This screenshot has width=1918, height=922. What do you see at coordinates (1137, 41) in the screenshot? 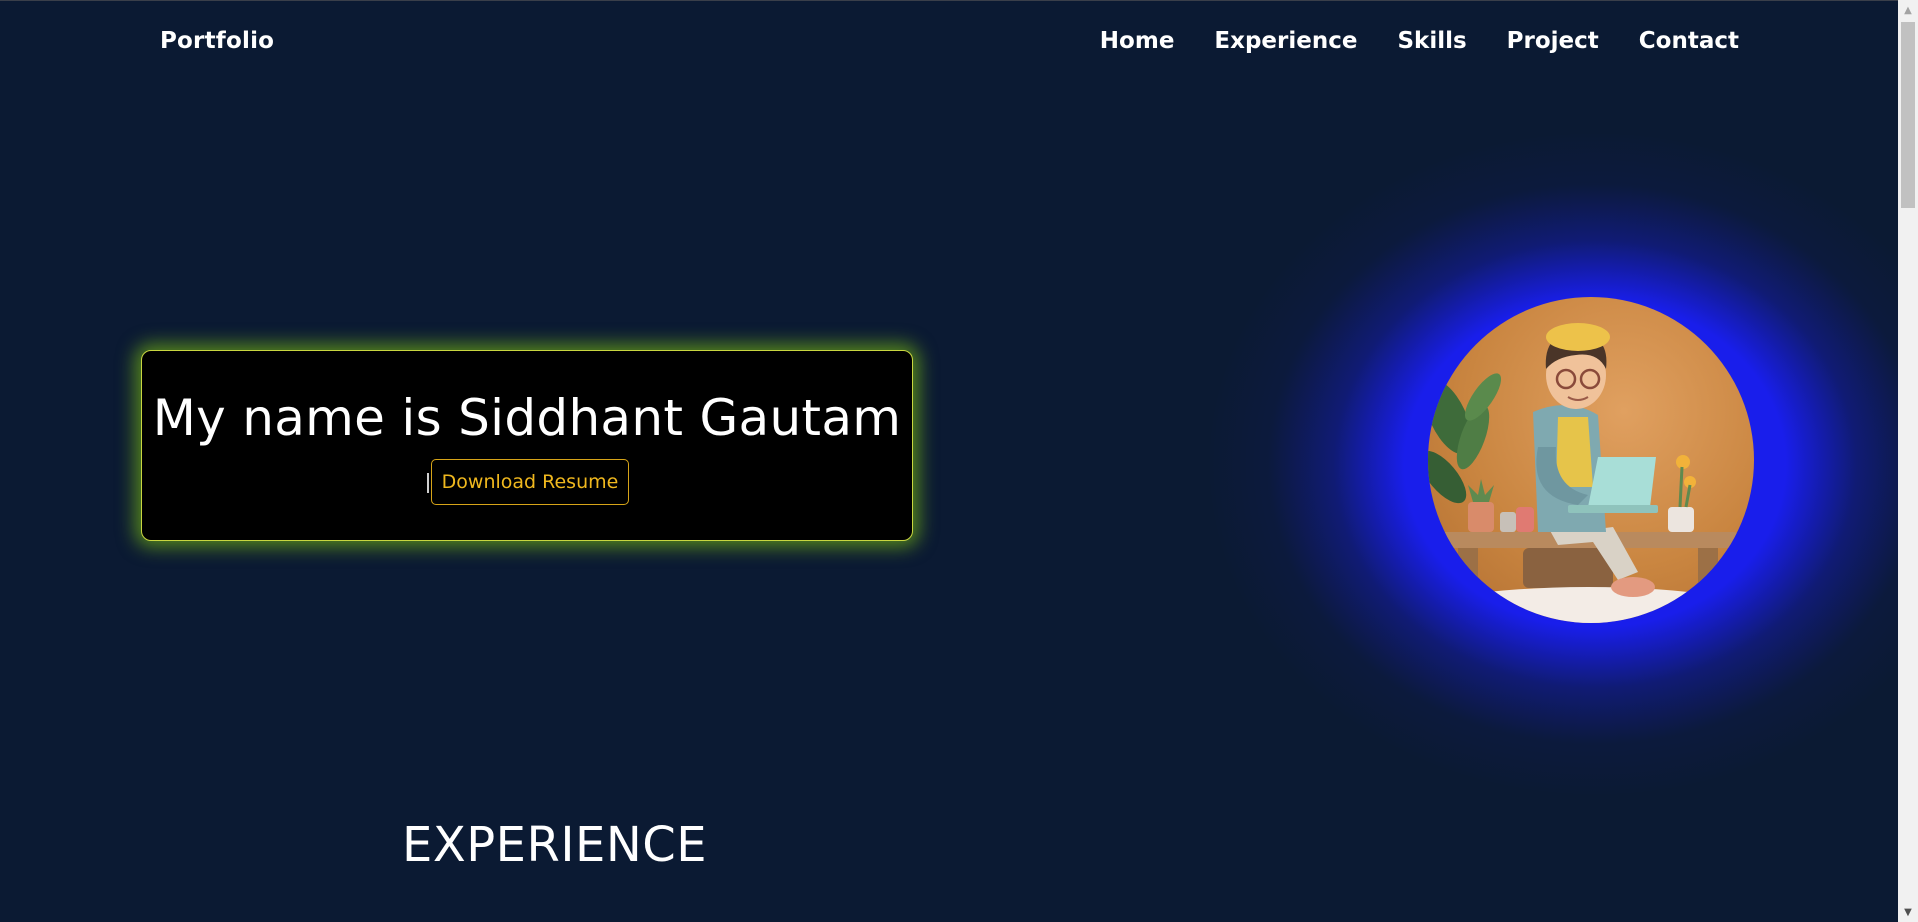
I see `nav-link-home: Home` at bounding box center [1137, 41].